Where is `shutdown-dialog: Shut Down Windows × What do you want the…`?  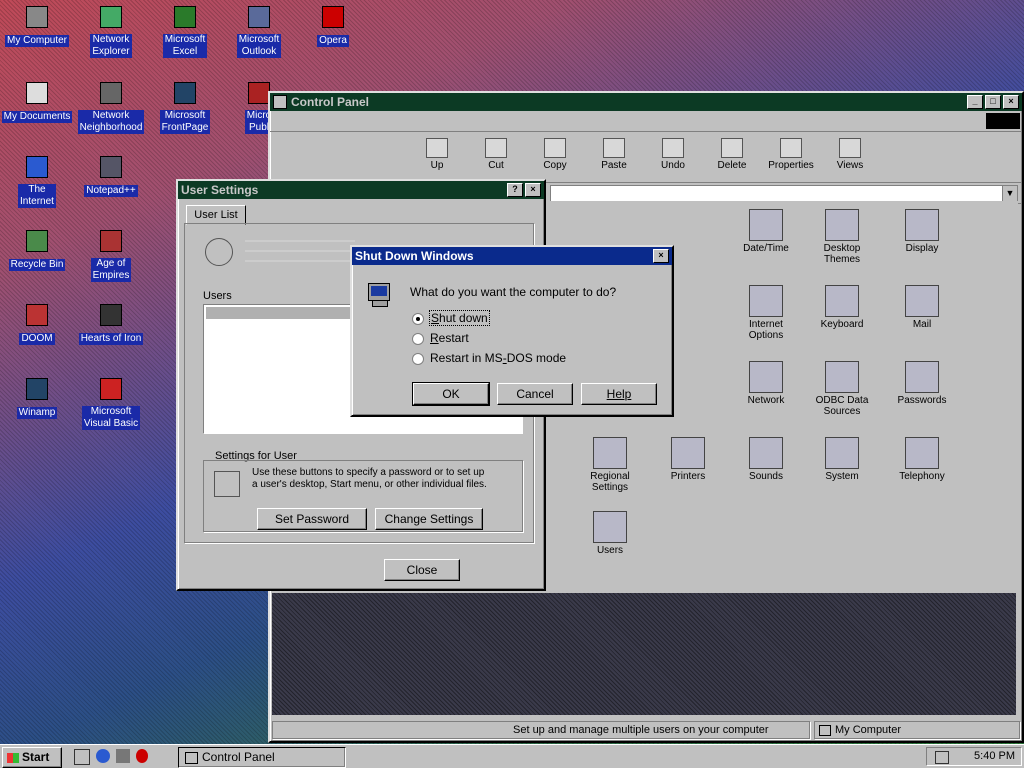 shutdown-dialog: Shut Down Windows × What do you want the… is located at coordinates (512, 331).